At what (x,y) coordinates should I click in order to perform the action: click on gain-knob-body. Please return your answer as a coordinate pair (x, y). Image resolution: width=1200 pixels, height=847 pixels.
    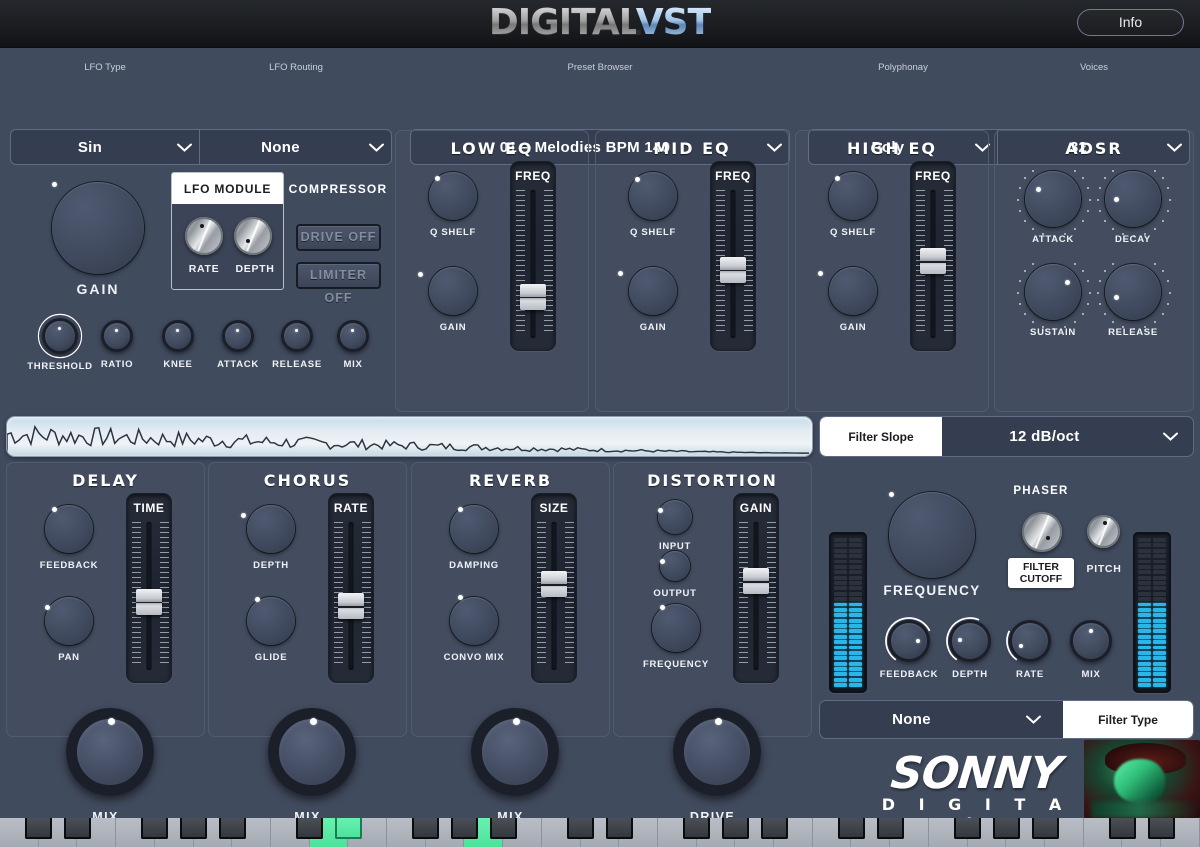
    Looking at the image, I should click on (98, 228).